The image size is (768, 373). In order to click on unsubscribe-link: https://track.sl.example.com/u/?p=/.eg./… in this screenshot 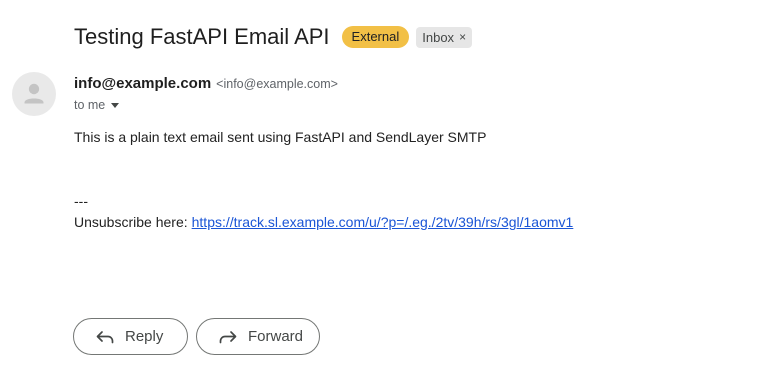, I will do `click(383, 222)`.